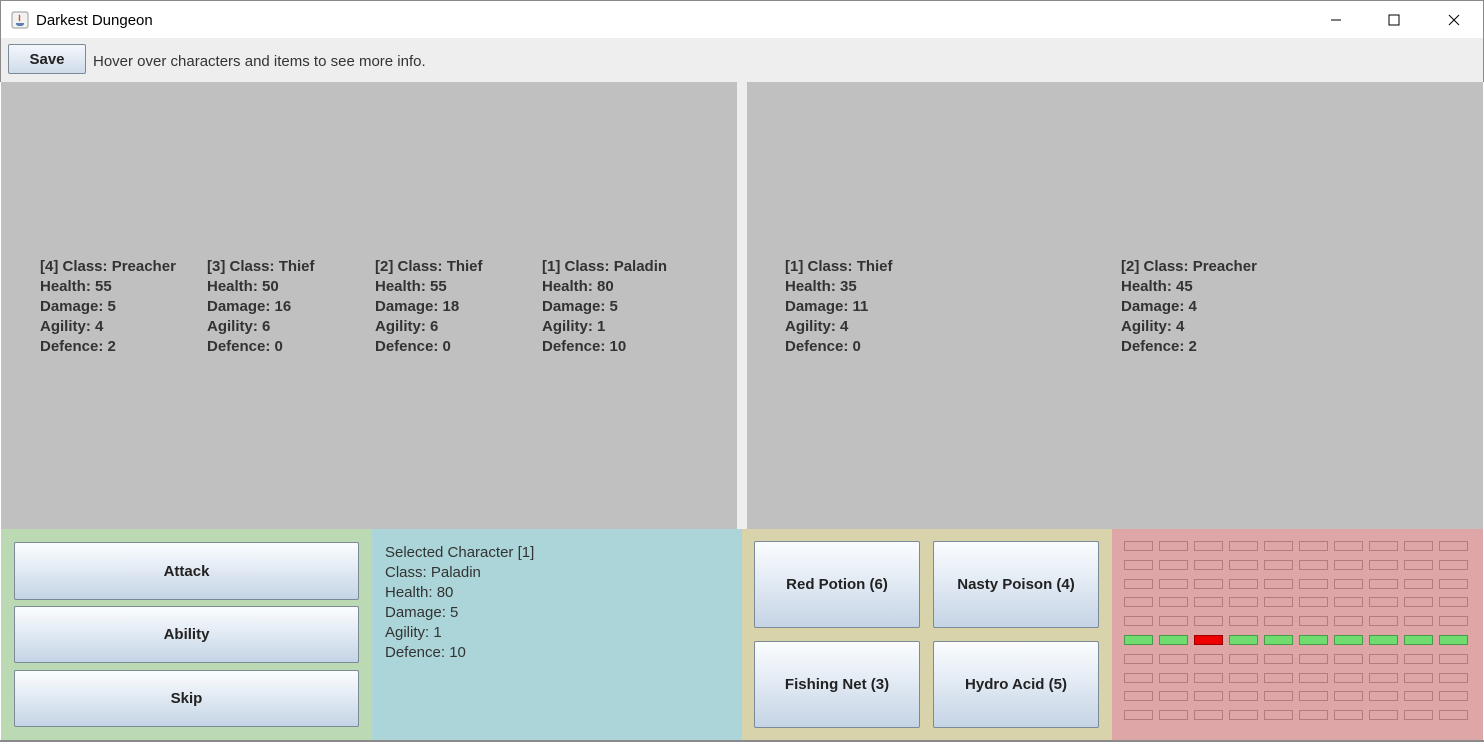  I want to click on maximize-button, so click(1394, 20).